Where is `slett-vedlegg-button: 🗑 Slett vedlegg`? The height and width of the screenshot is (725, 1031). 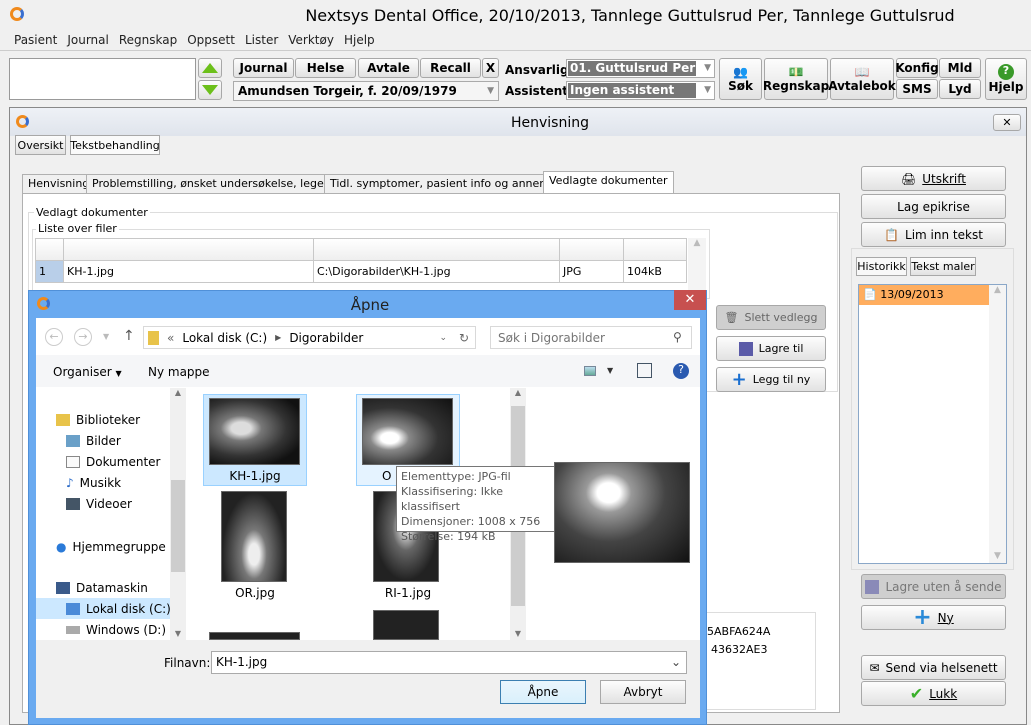
slett-vedlegg-button: 🗑 Slett vedlegg is located at coordinates (771, 317).